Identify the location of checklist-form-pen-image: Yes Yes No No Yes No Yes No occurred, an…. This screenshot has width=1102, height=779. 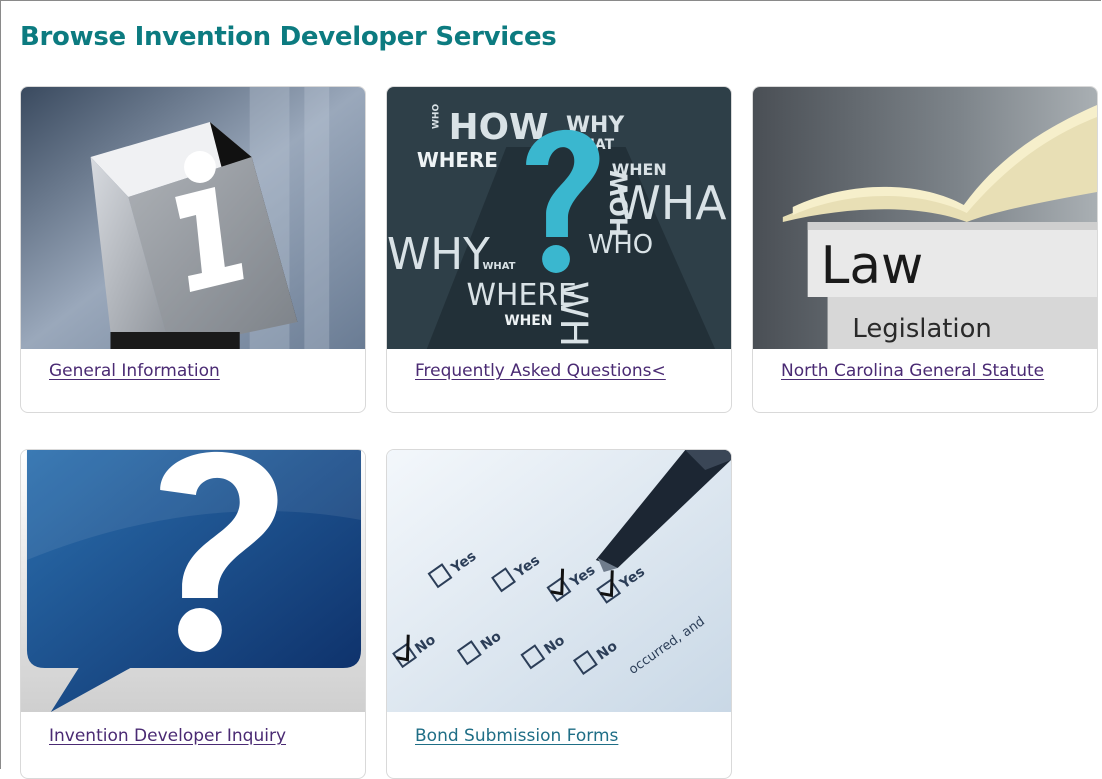
(559, 581).